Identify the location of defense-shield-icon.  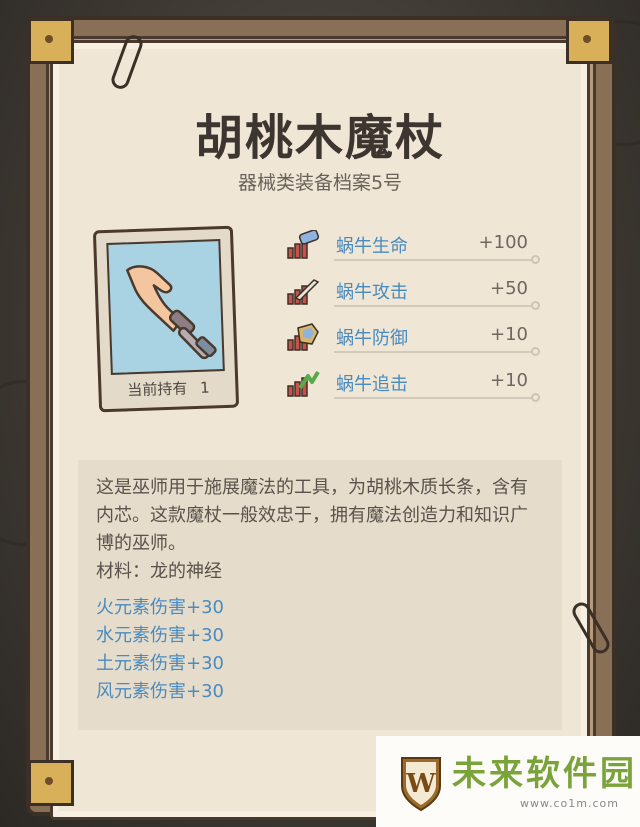
(303, 337).